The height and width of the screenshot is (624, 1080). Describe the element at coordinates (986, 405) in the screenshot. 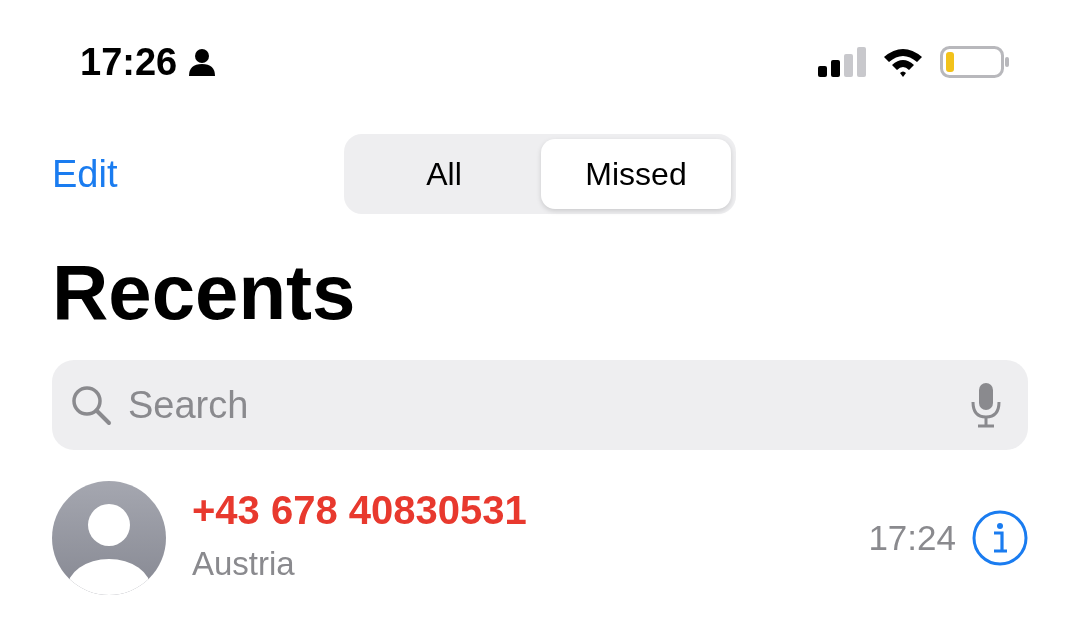

I see `microphone-icon` at that location.